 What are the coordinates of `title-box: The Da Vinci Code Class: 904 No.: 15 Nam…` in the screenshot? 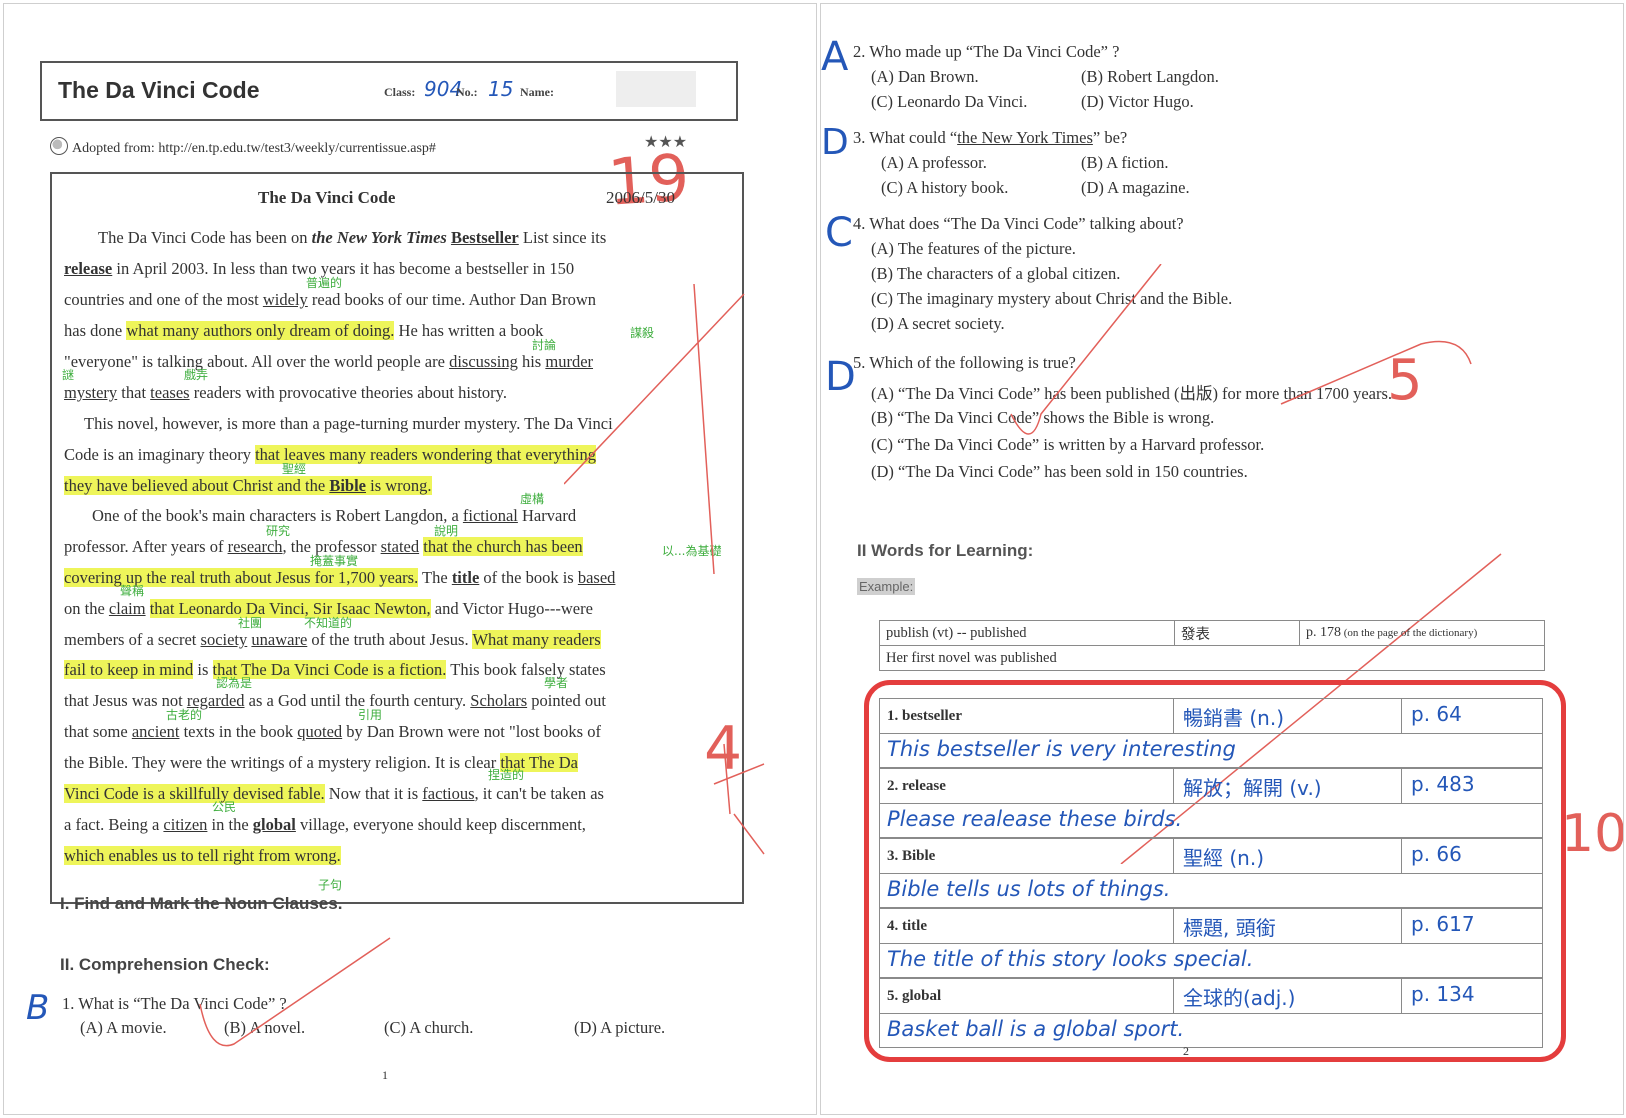 It's located at (389, 91).